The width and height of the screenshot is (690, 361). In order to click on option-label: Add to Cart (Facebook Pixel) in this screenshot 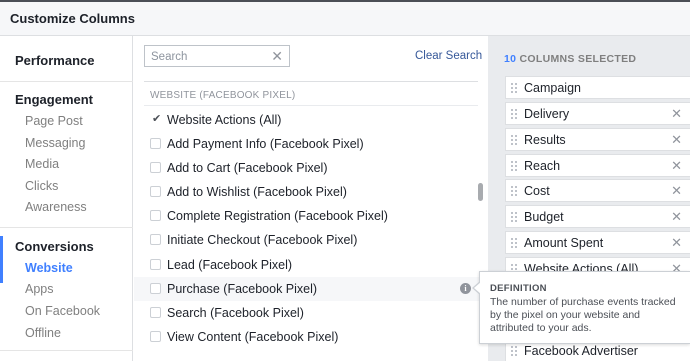, I will do `click(247, 168)`.